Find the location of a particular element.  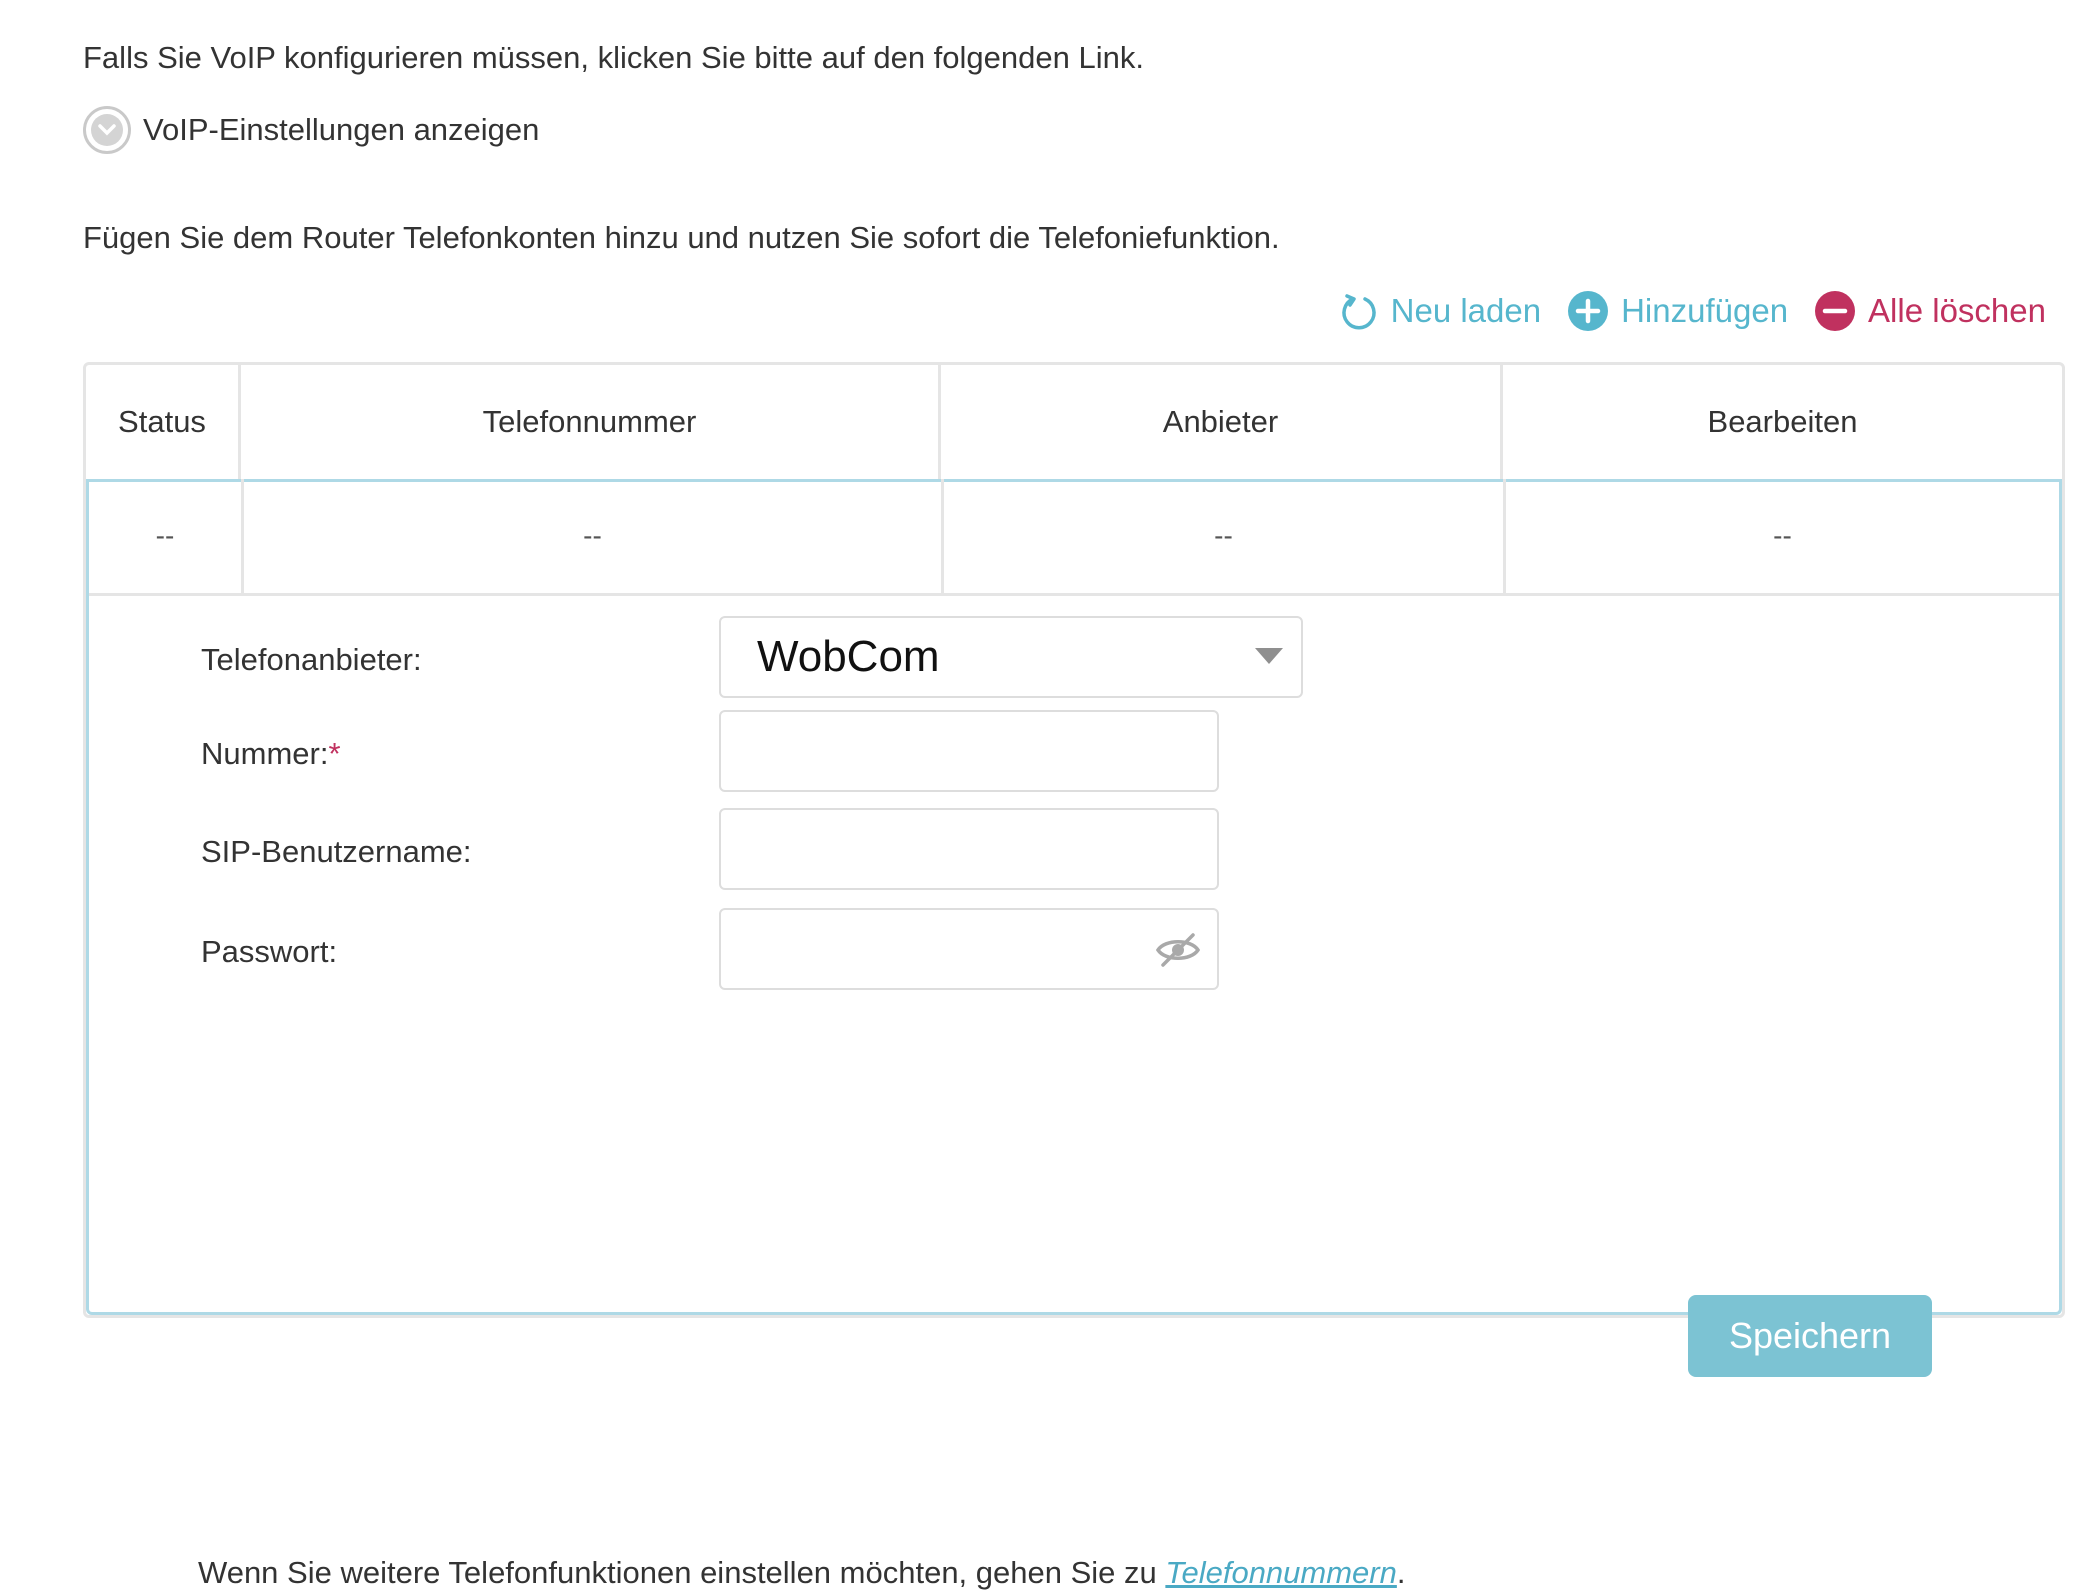

password-label: Passwort: is located at coordinates (269, 951).